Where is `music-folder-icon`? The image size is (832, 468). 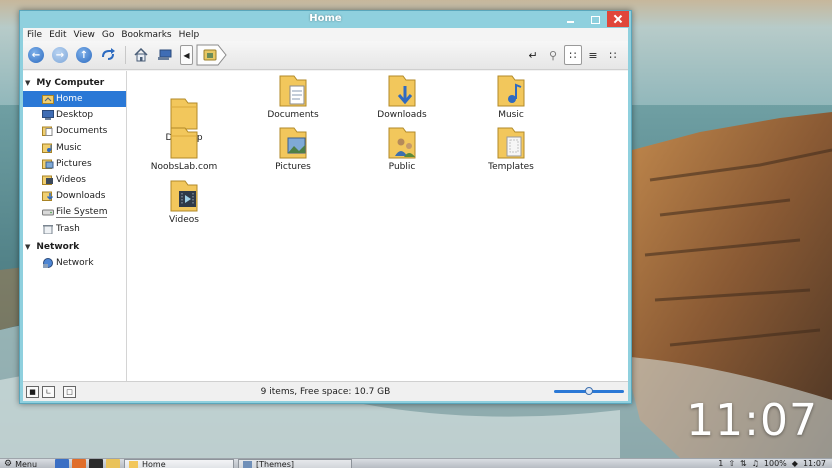 music-folder-icon is located at coordinates (511, 91).